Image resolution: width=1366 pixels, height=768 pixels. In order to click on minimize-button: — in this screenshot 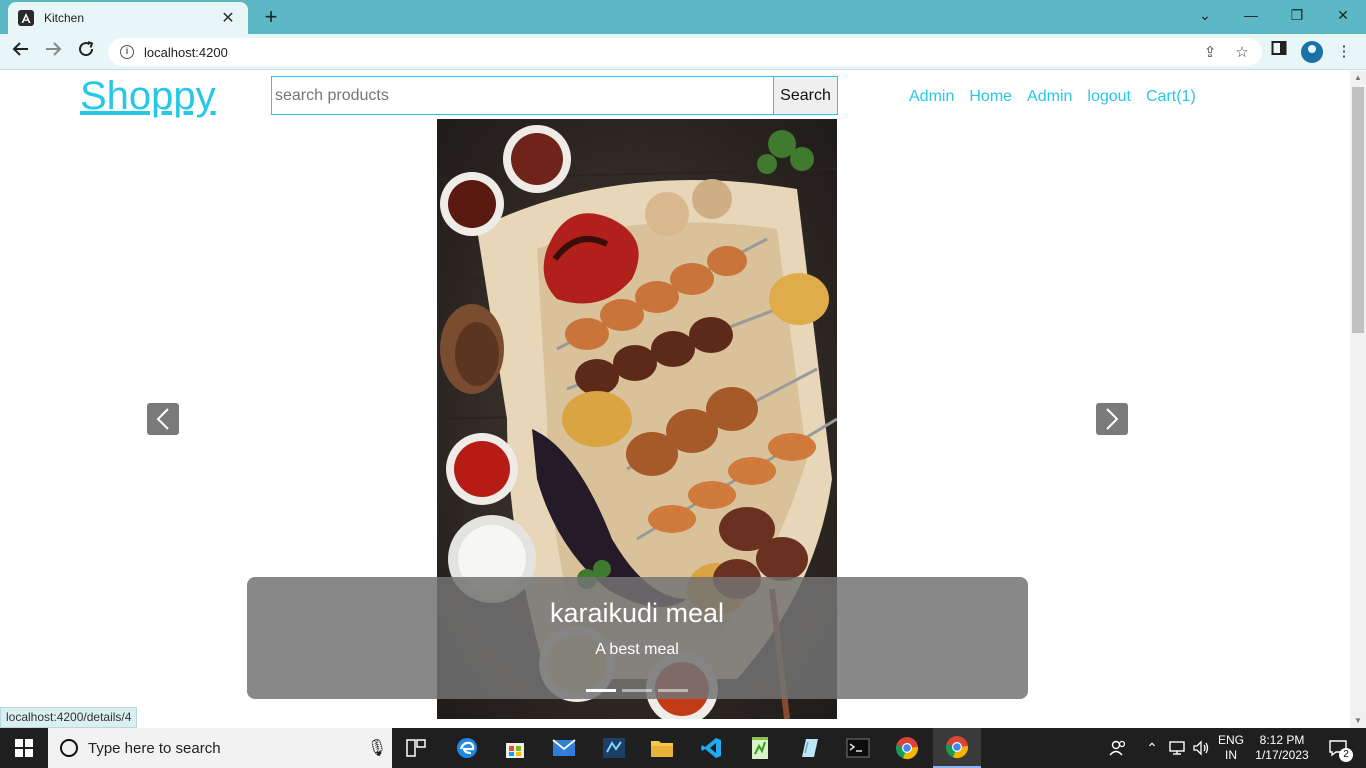, I will do `click(1251, 16)`.